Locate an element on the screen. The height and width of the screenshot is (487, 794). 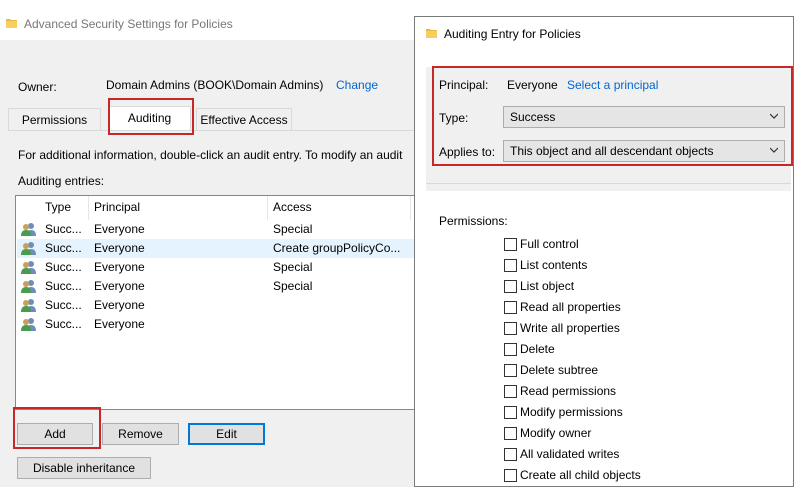
auditing-tab-highlight is located at coordinates (151, 116).